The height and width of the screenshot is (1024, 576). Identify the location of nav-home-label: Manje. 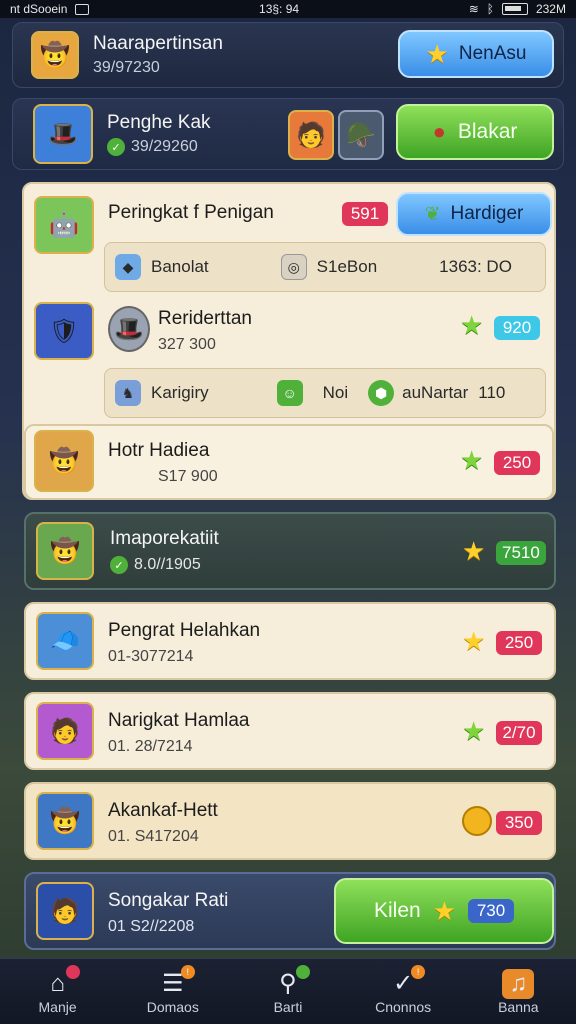
(57, 1006).